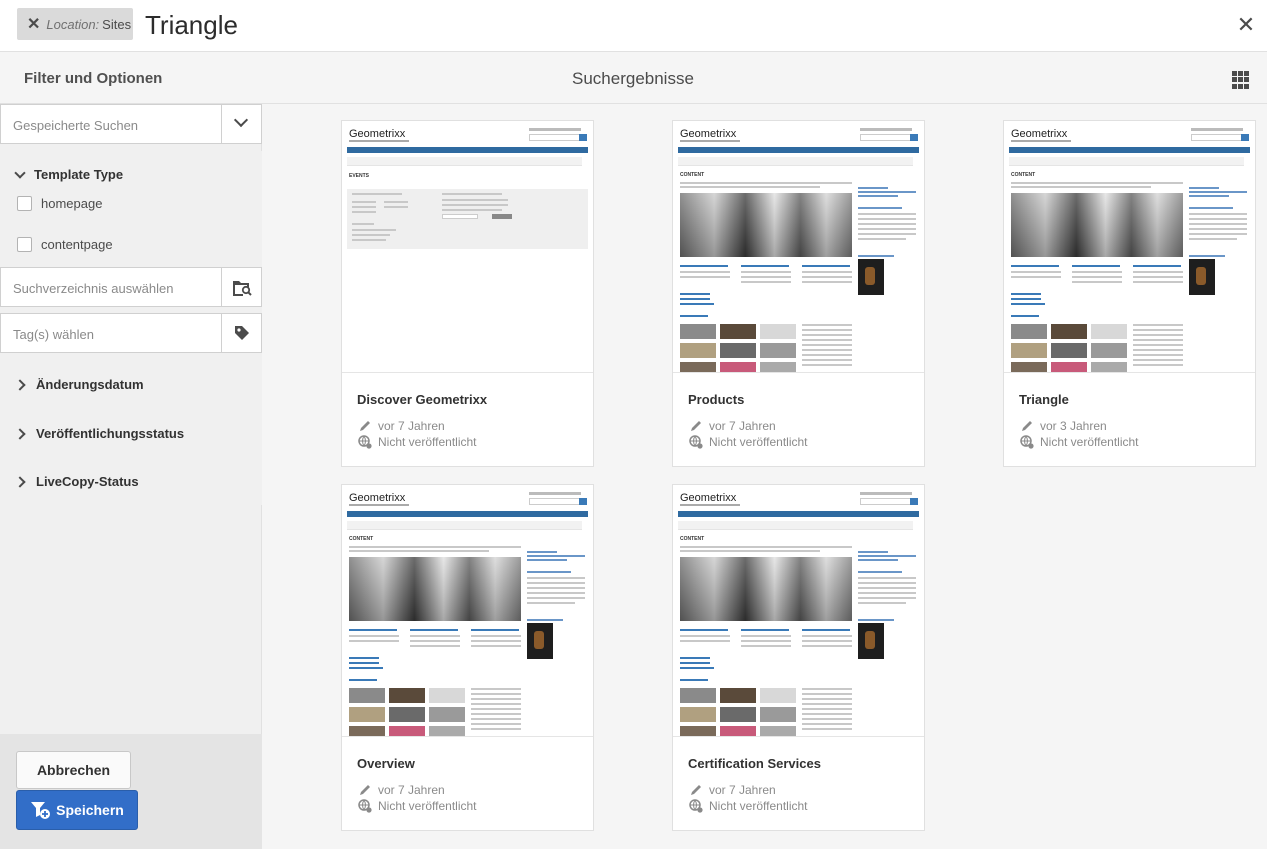 Image resolution: width=1267 pixels, height=849 pixels. Describe the element at coordinates (131, 287) in the screenshot. I see `path-browser-field: Suchverzeichnis auswählen` at that location.